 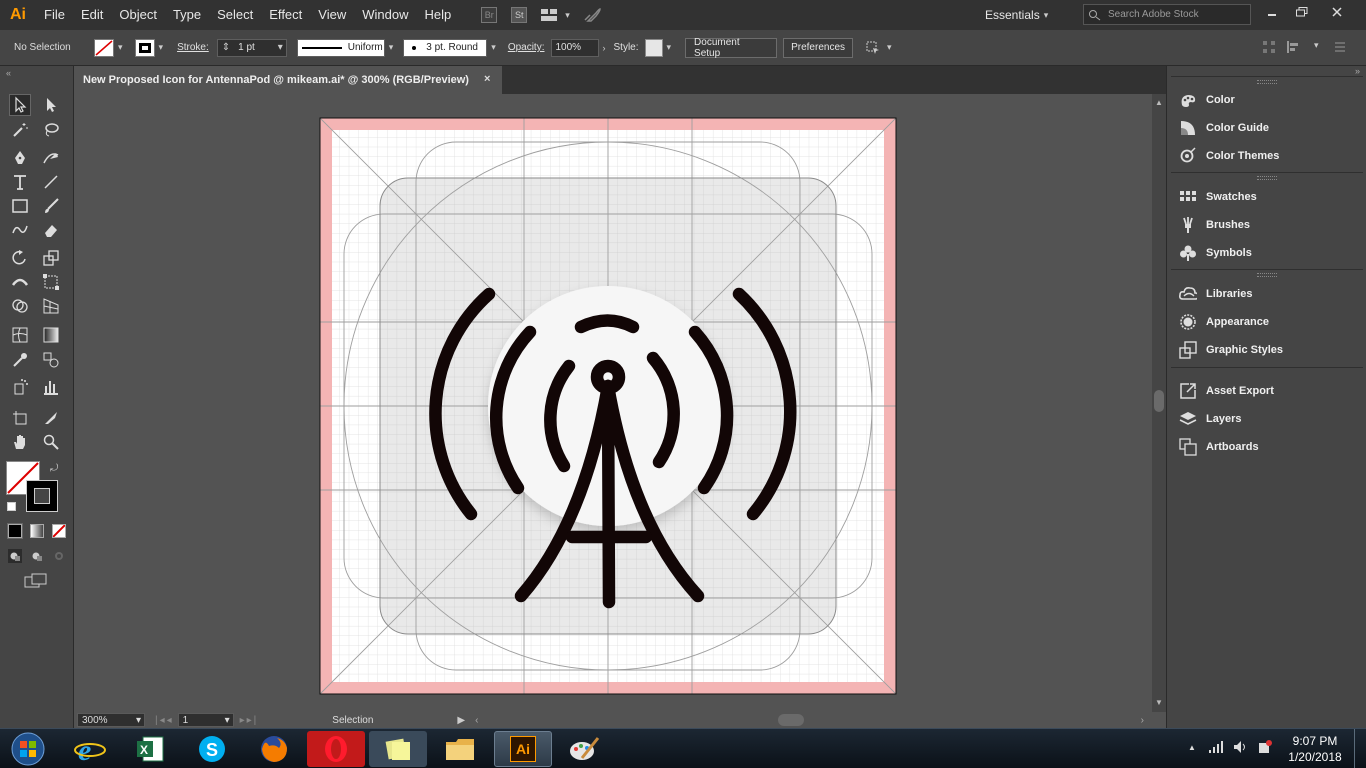 I want to click on taskbar-internet-explorer: e, so click(x=90, y=749).